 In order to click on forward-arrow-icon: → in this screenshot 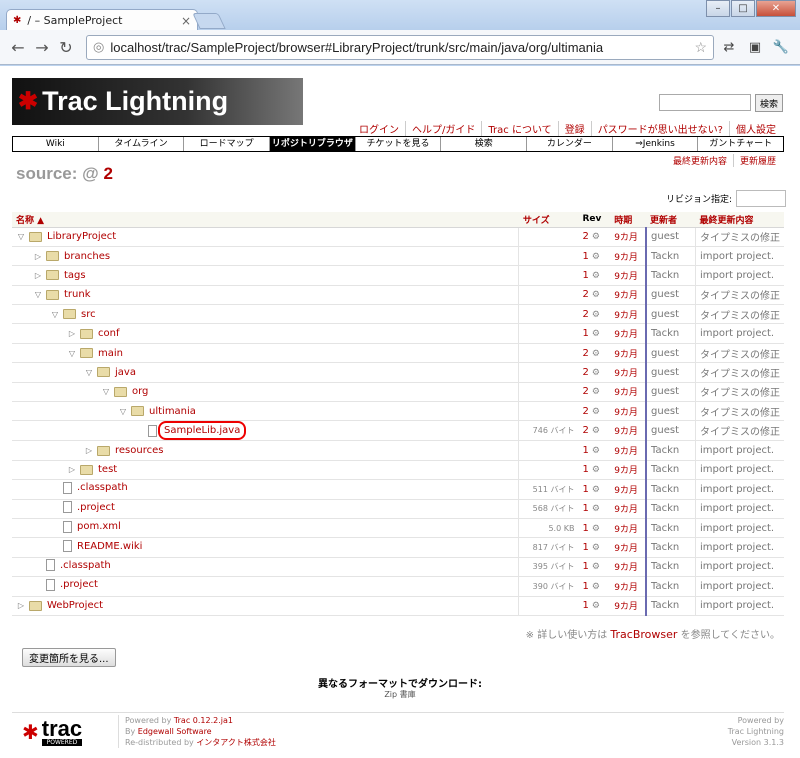, I will do `click(42, 47)`.